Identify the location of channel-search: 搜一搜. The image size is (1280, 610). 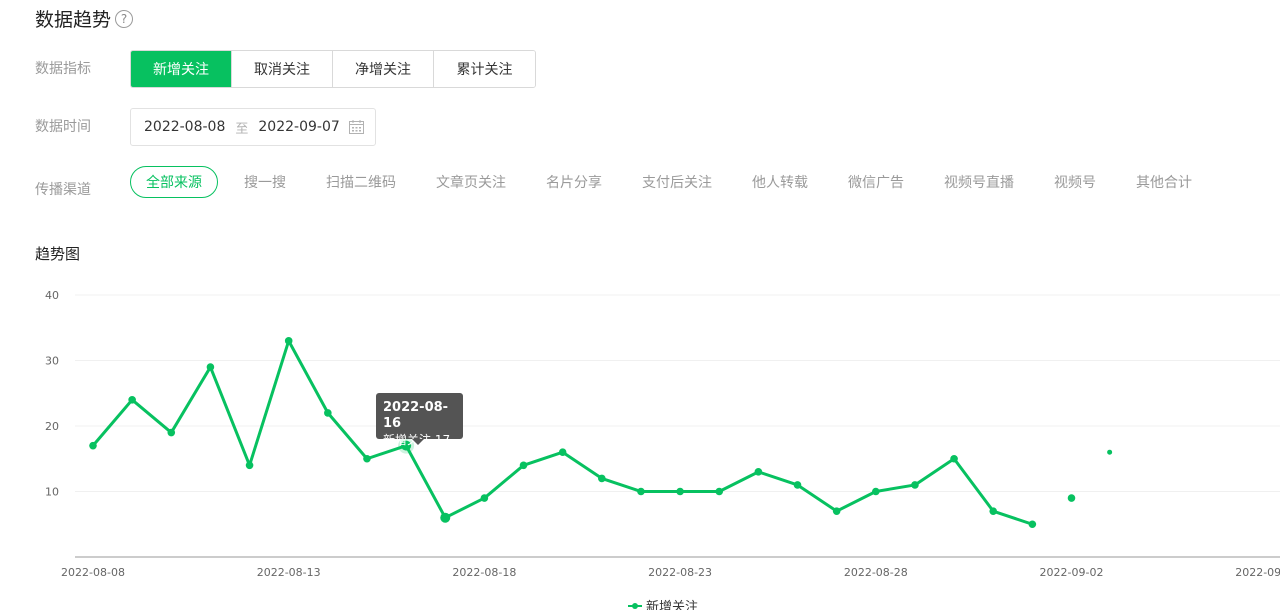
(265, 182).